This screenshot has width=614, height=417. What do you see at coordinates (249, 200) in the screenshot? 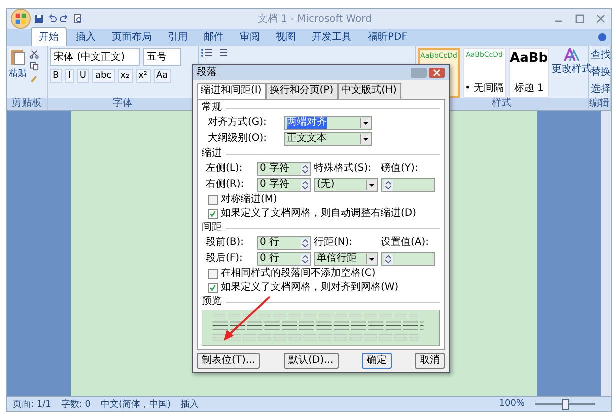
I see `checkbox-label: 对称缩进(M)` at bounding box center [249, 200].